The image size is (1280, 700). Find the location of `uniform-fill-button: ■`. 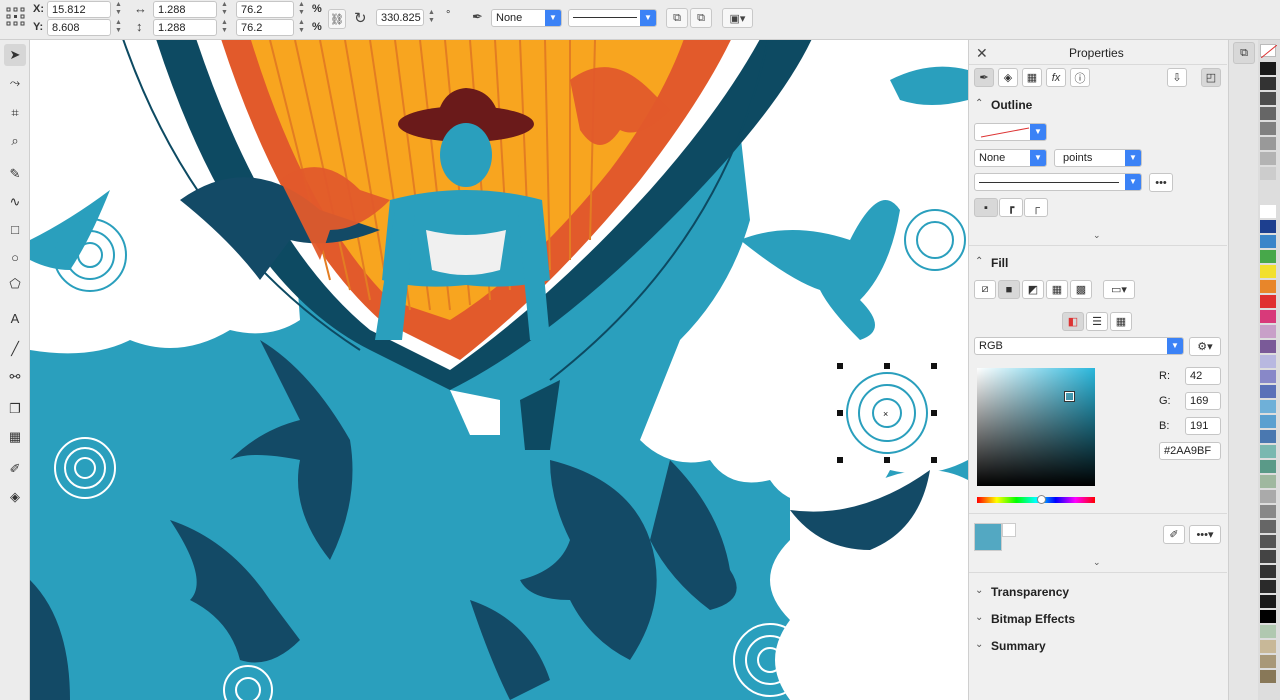

uniform-fill-button: ■ is located at coordinates (1009, 289).